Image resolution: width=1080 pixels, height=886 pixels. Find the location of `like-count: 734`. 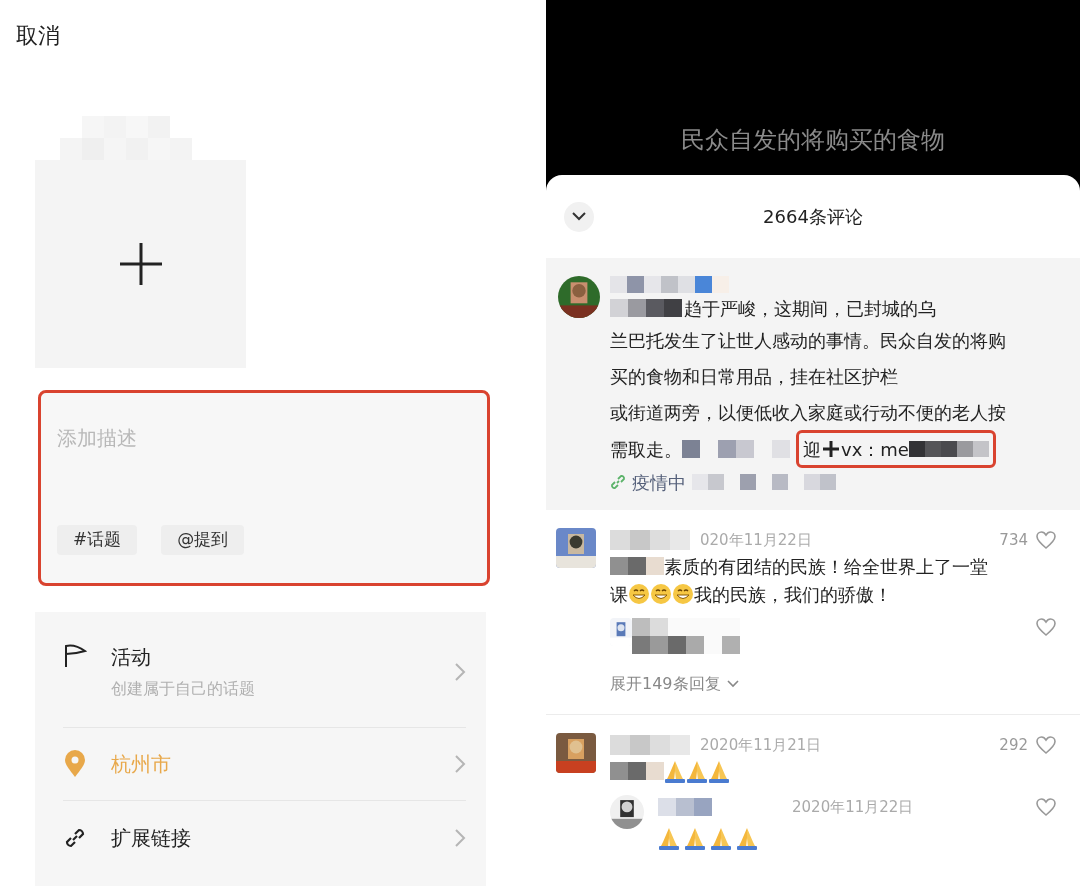

like-count: 734 is located at coordinates (1013, 540).